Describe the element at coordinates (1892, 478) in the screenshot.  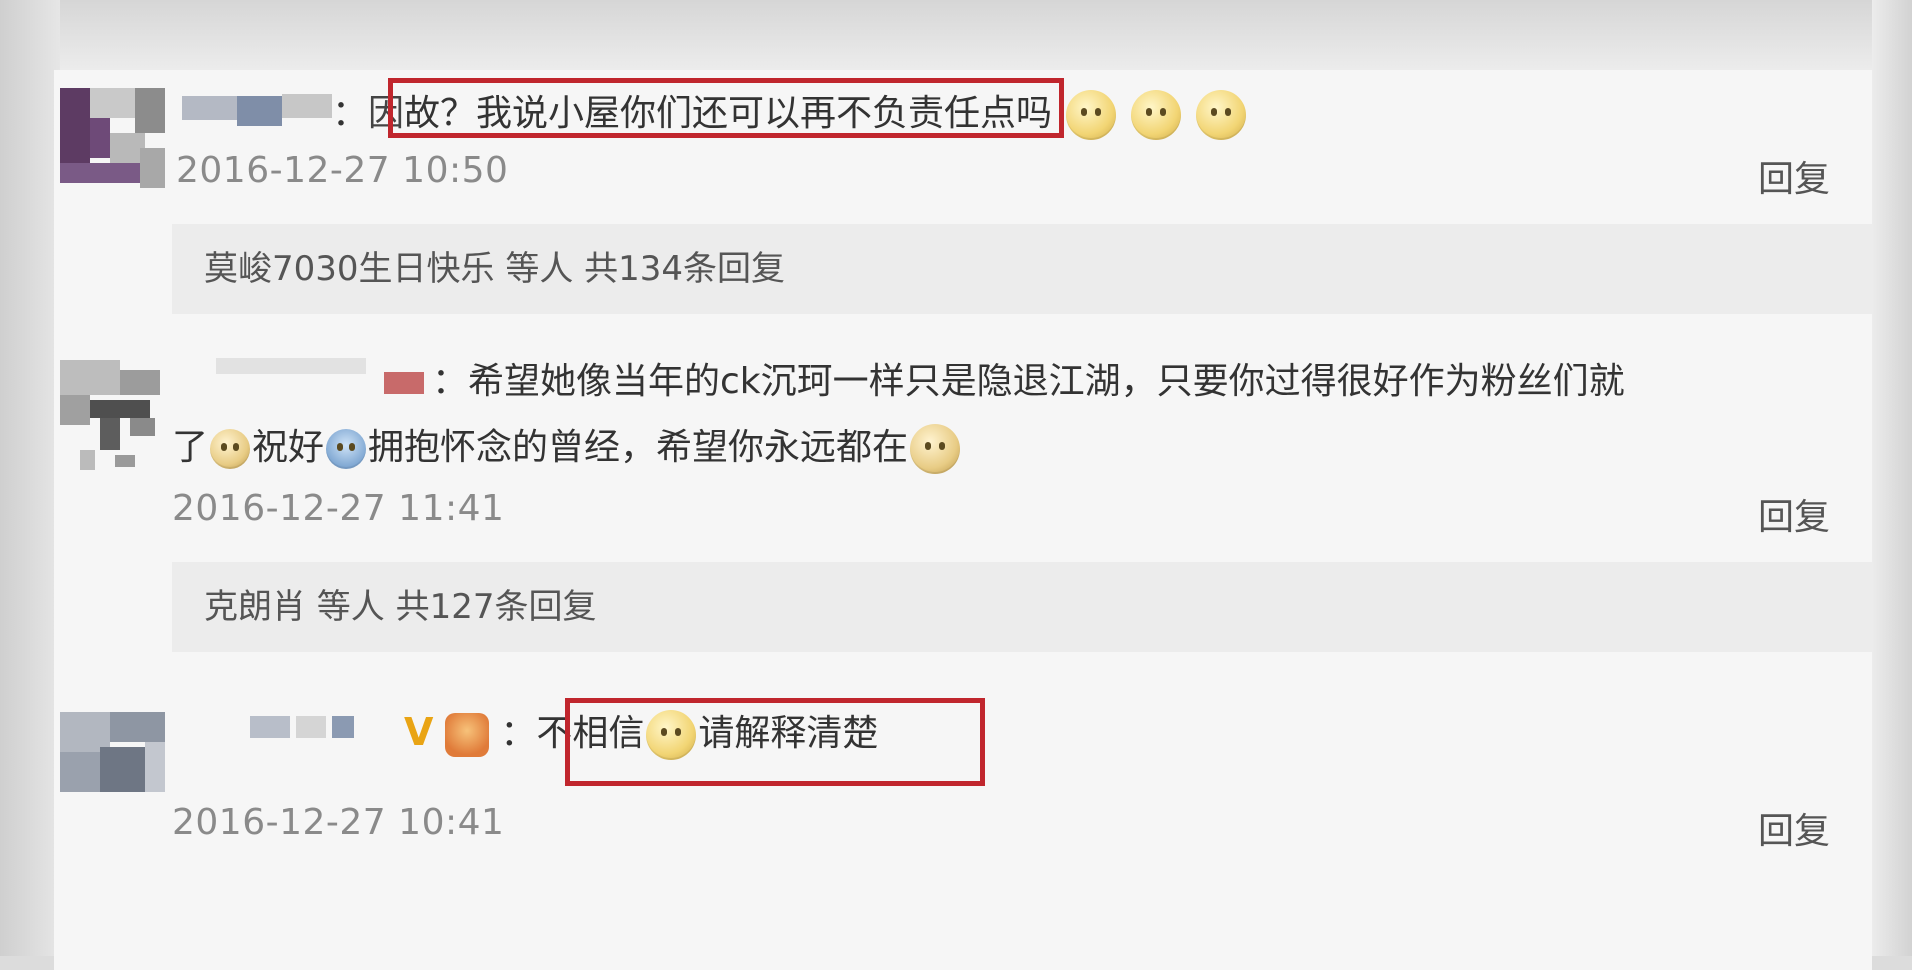
I see `background-right` at that location.